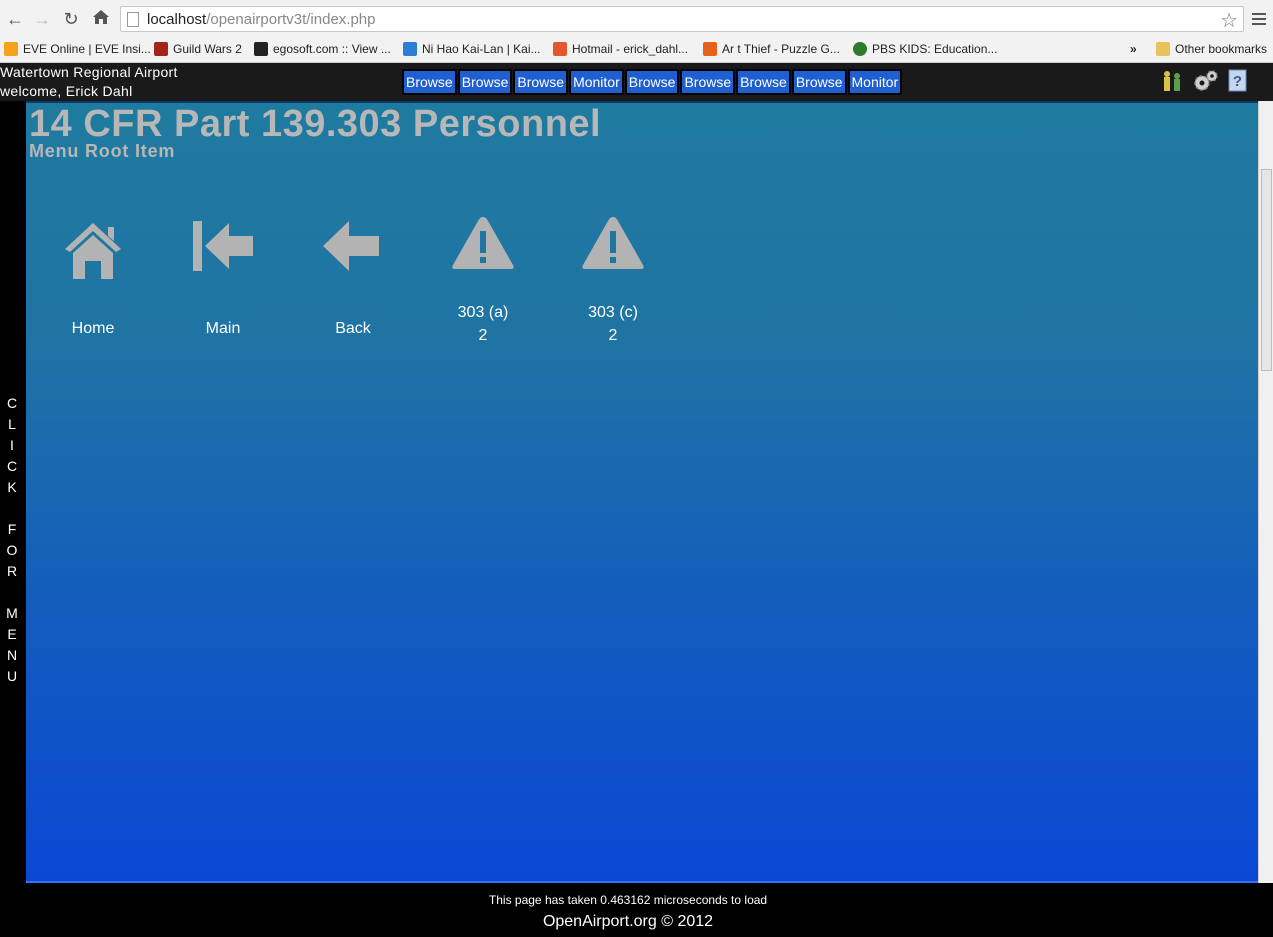 The height and width of the screenshot is (937, 1273). Describe the element at coordinates (261, 19) in the screenshot. I see `url-text: localhost/openairportv3t/index.php` at that location.